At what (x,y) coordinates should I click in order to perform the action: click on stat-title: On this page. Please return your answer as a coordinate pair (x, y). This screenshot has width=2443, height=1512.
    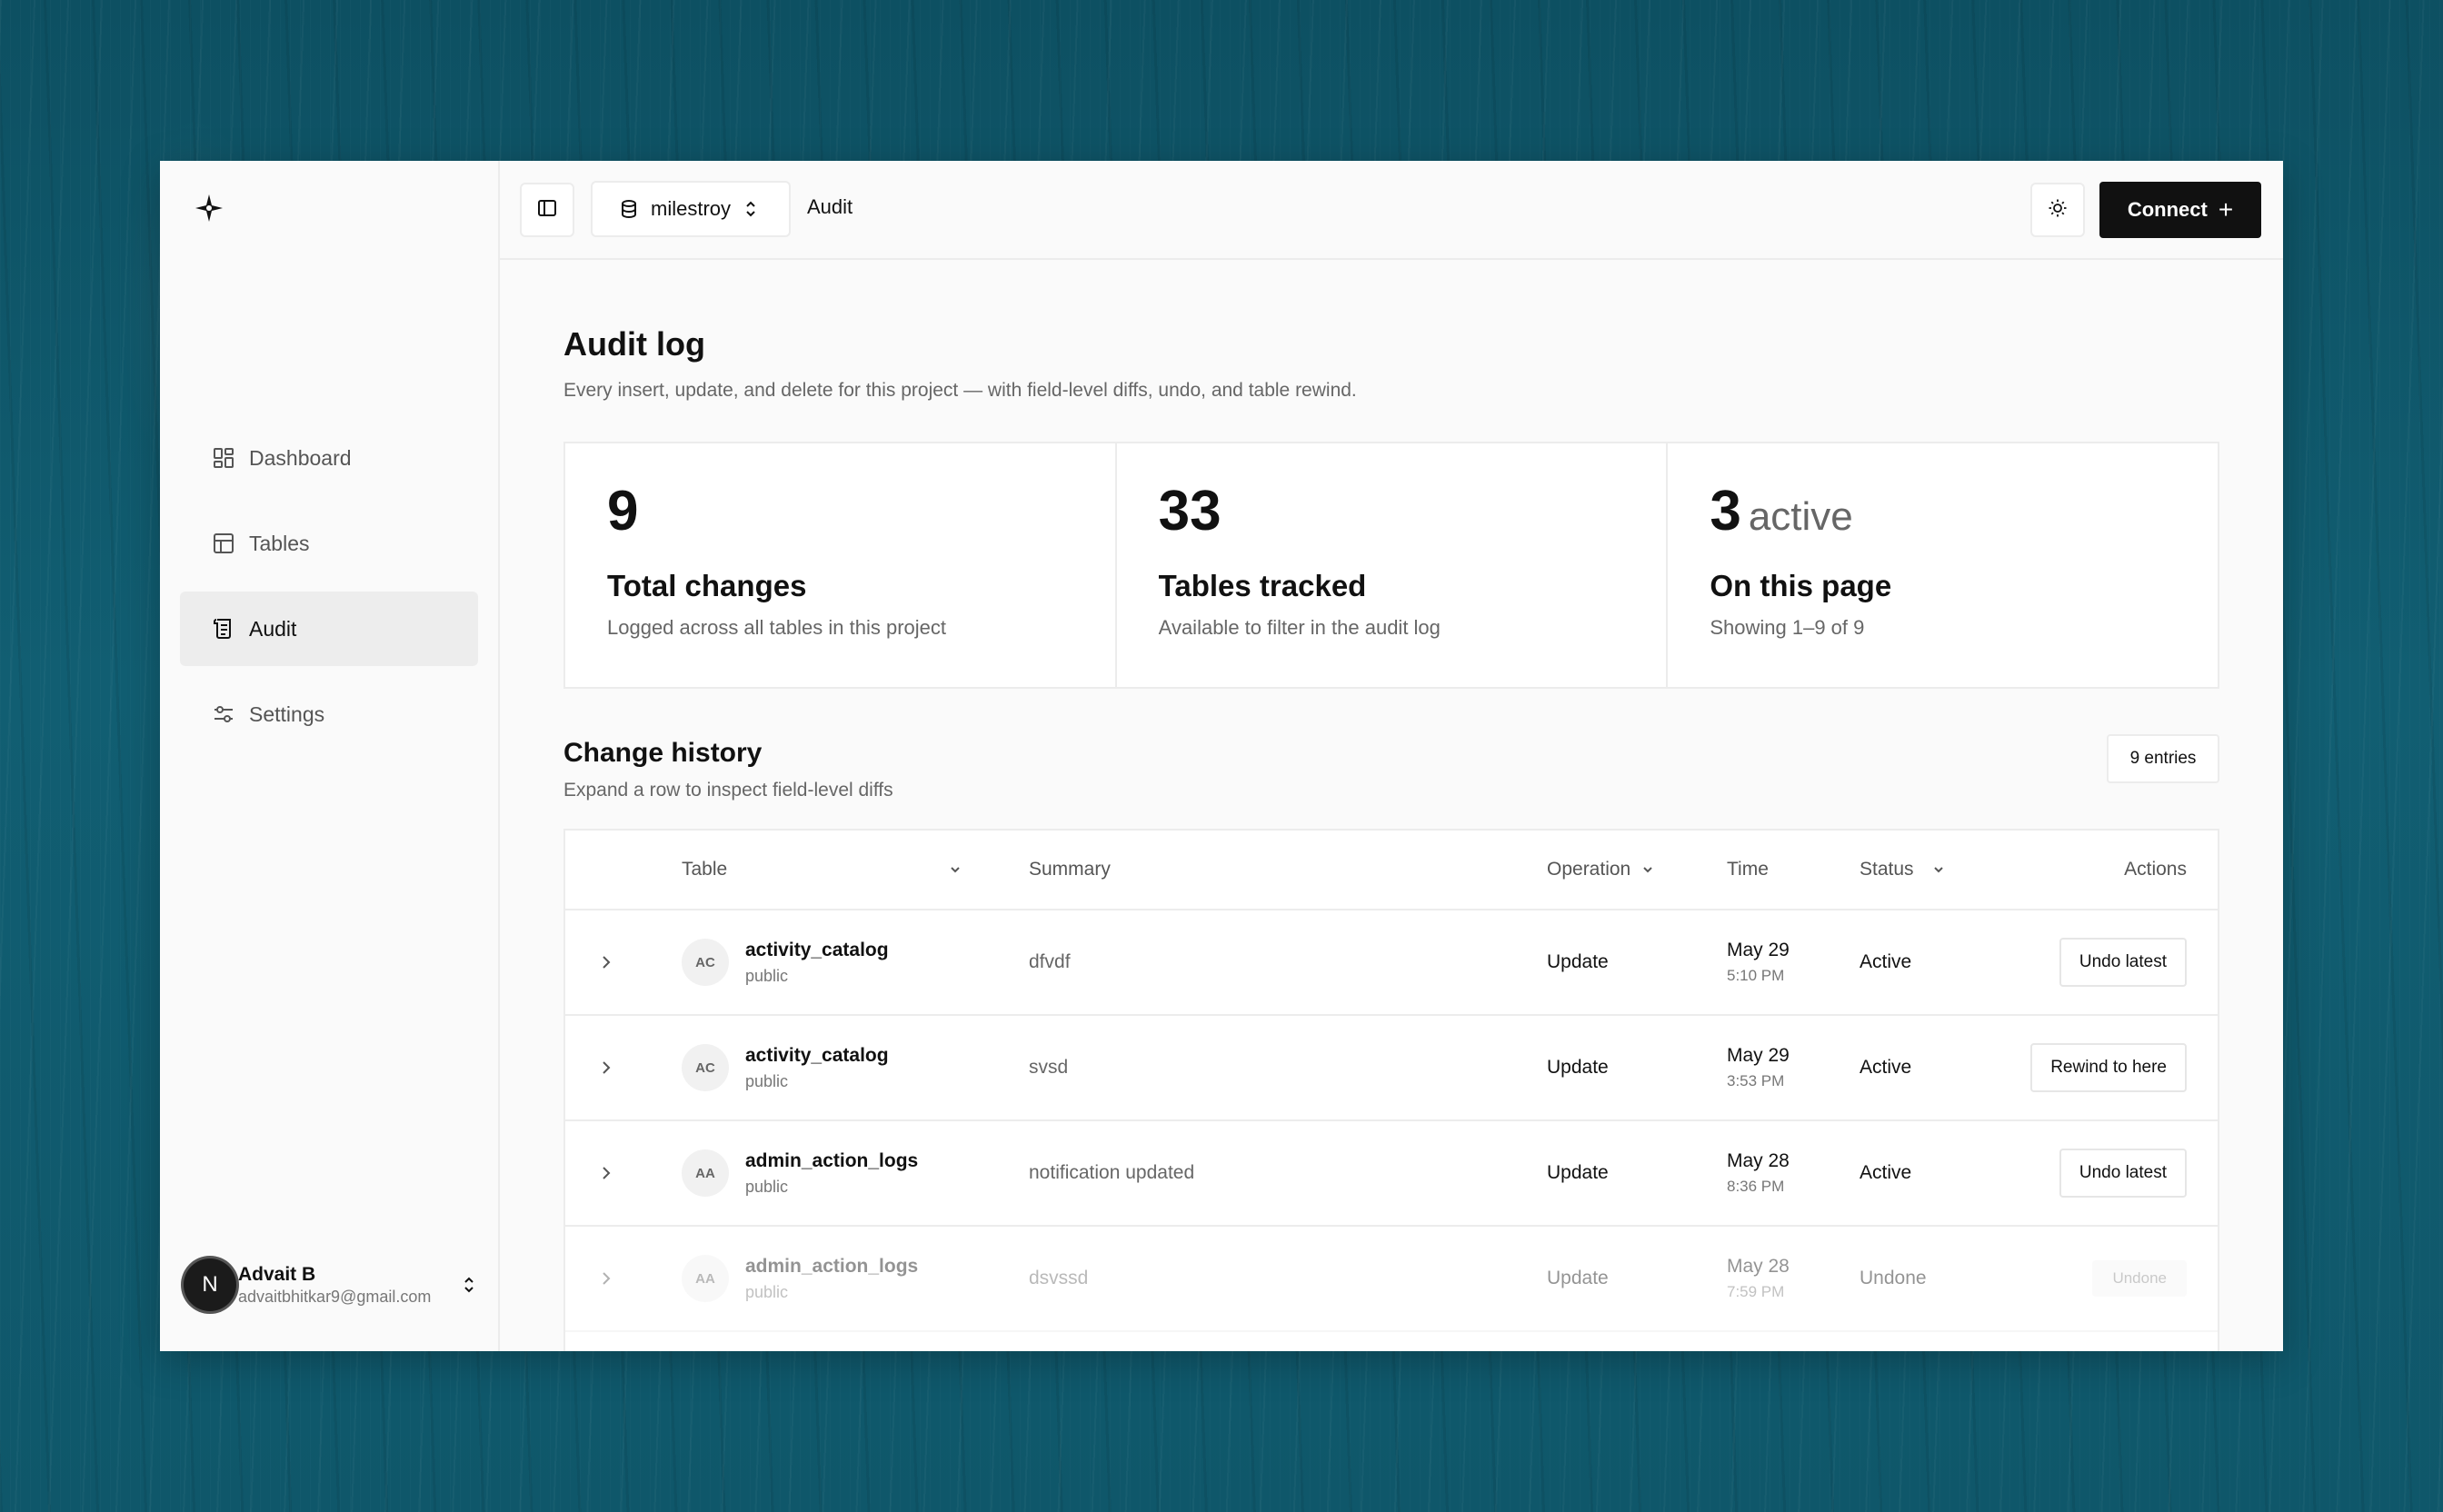
    Looking at the image, I should click on (1801, 585).